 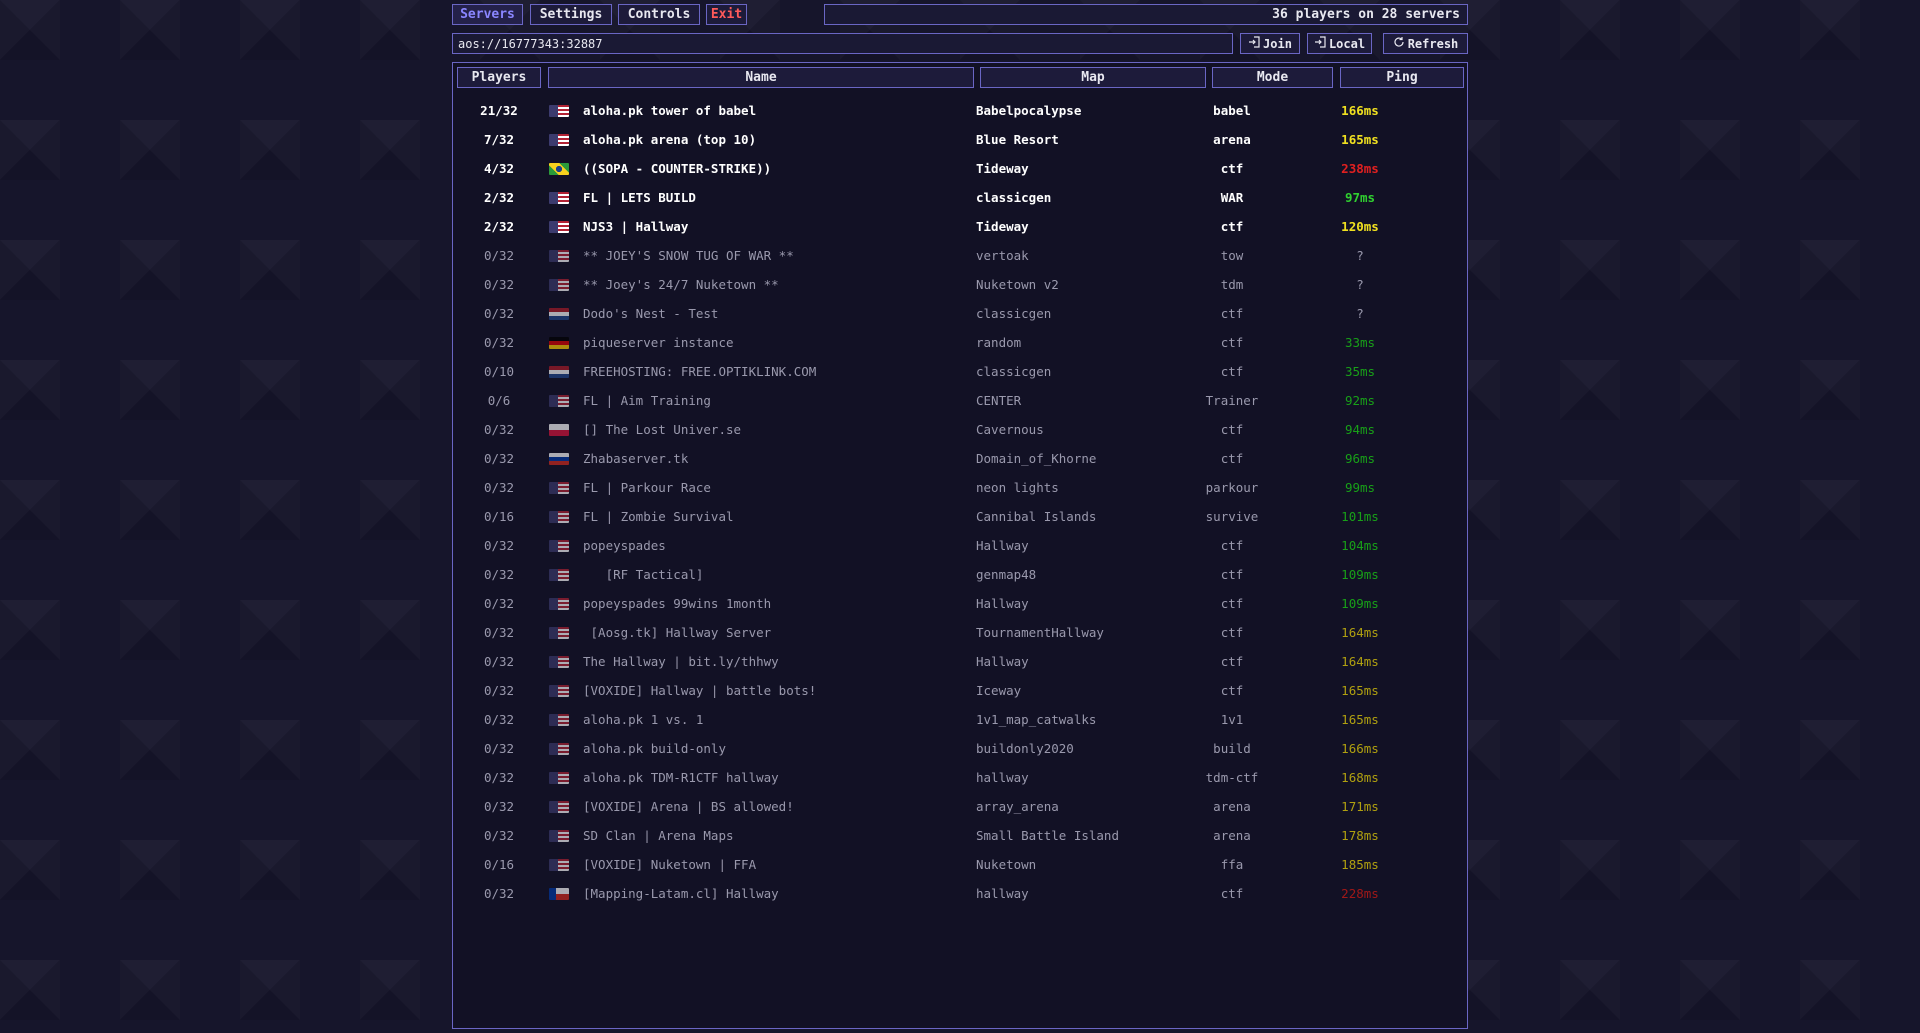 I want to click on server-ping: 92ms, so click(x=1360, y=400).